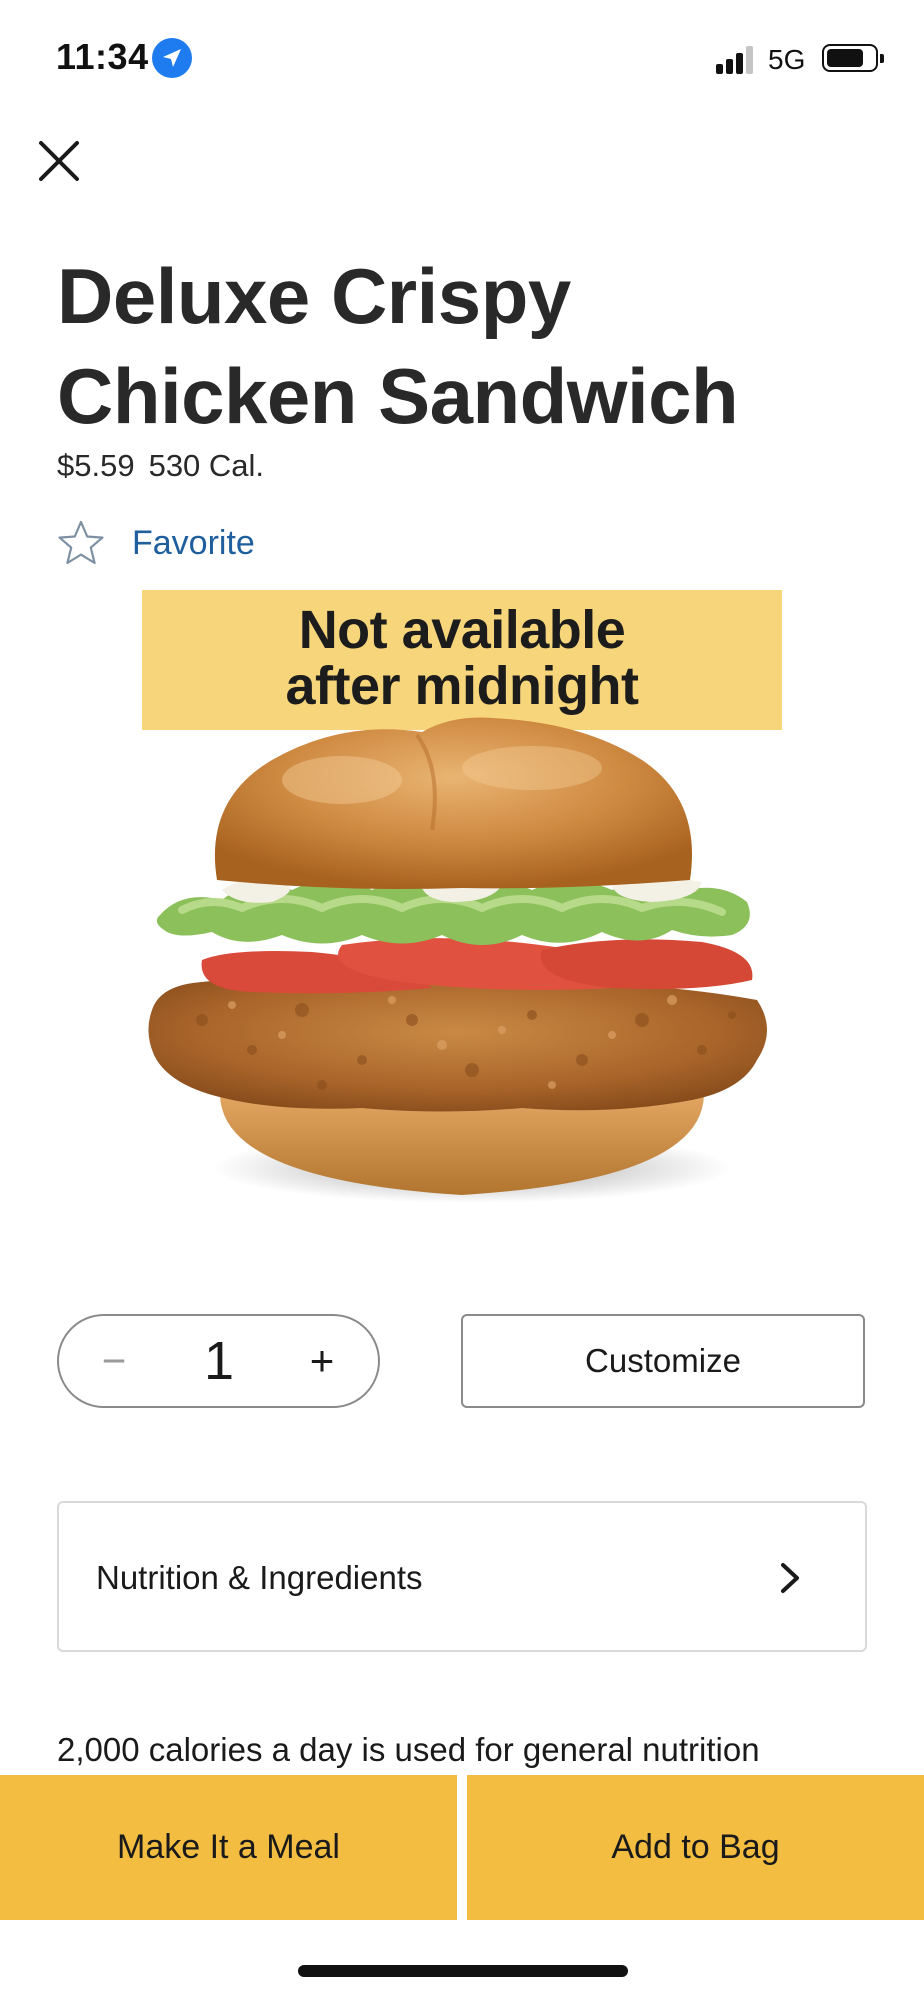 The width and height of the screenshot is (924, 2000). What do you see at coordinates (259, 1577) in the screenshot?
I see `nutrition-label: Nutrition & Ingredients` at bounding box center [259, 1577].